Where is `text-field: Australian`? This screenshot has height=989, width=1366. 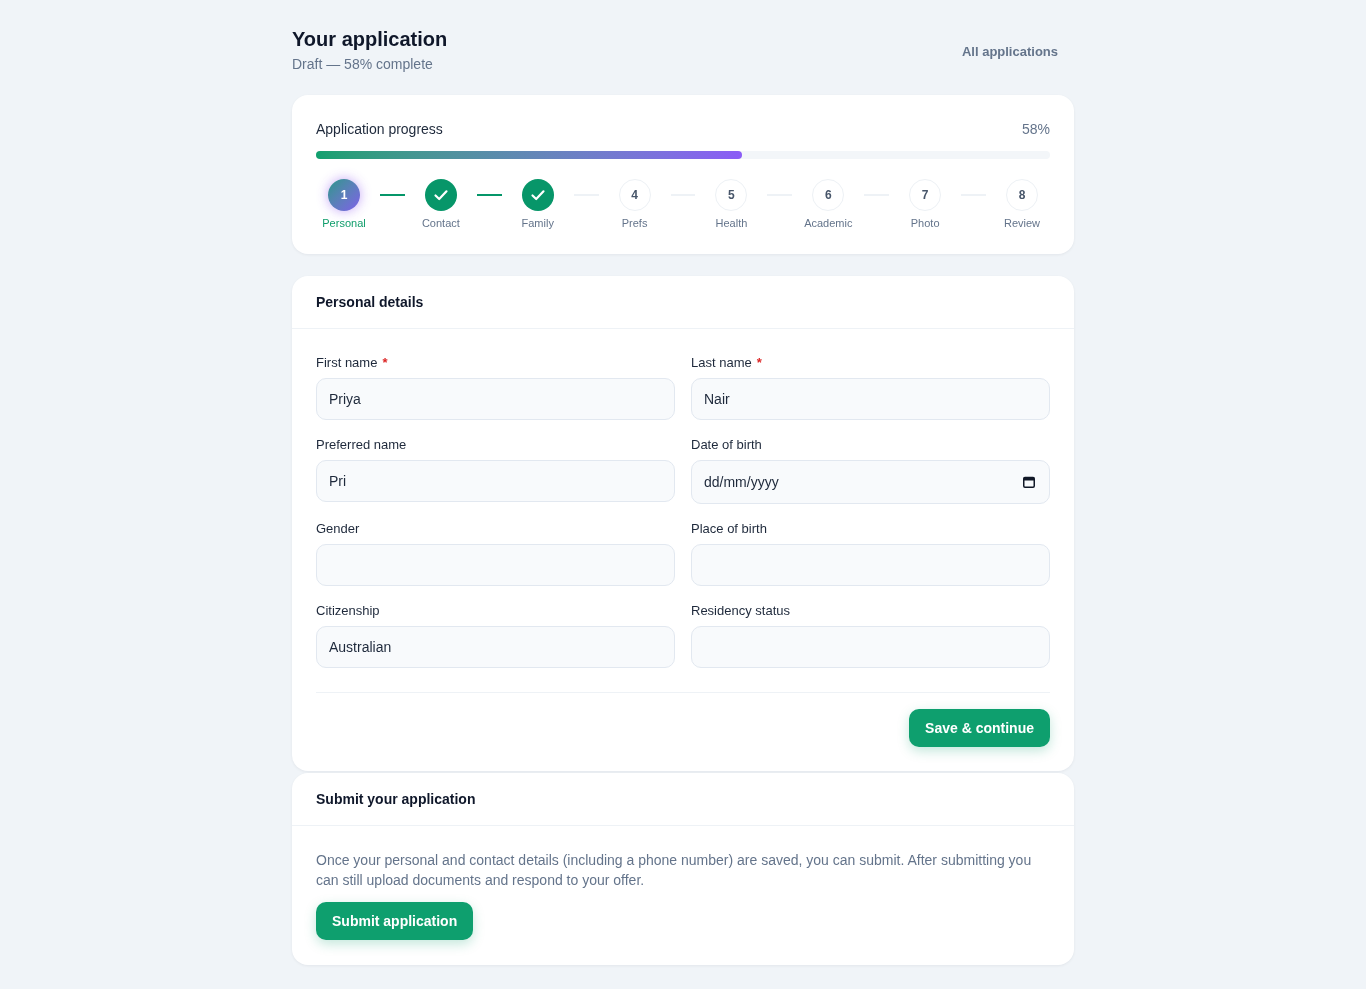 text-field: Australian is located at coordinates (495, 647).